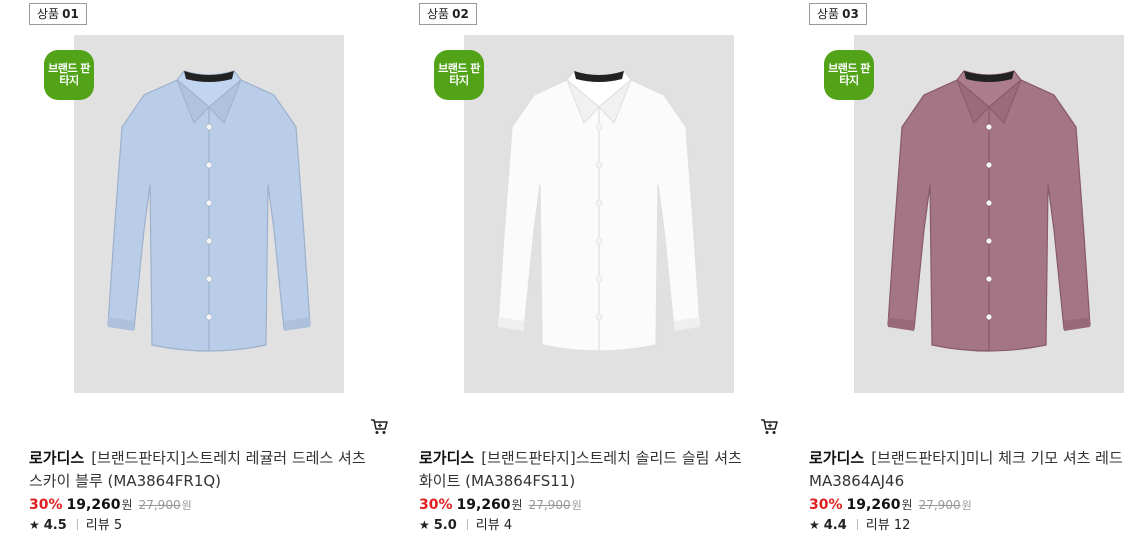 The height and width of the screenshot is (542, 1143). What do you see at coordinates (494, 525) in the screenshot?
I see `review-count: 리뷰 4` at bounding box center [494, 525].